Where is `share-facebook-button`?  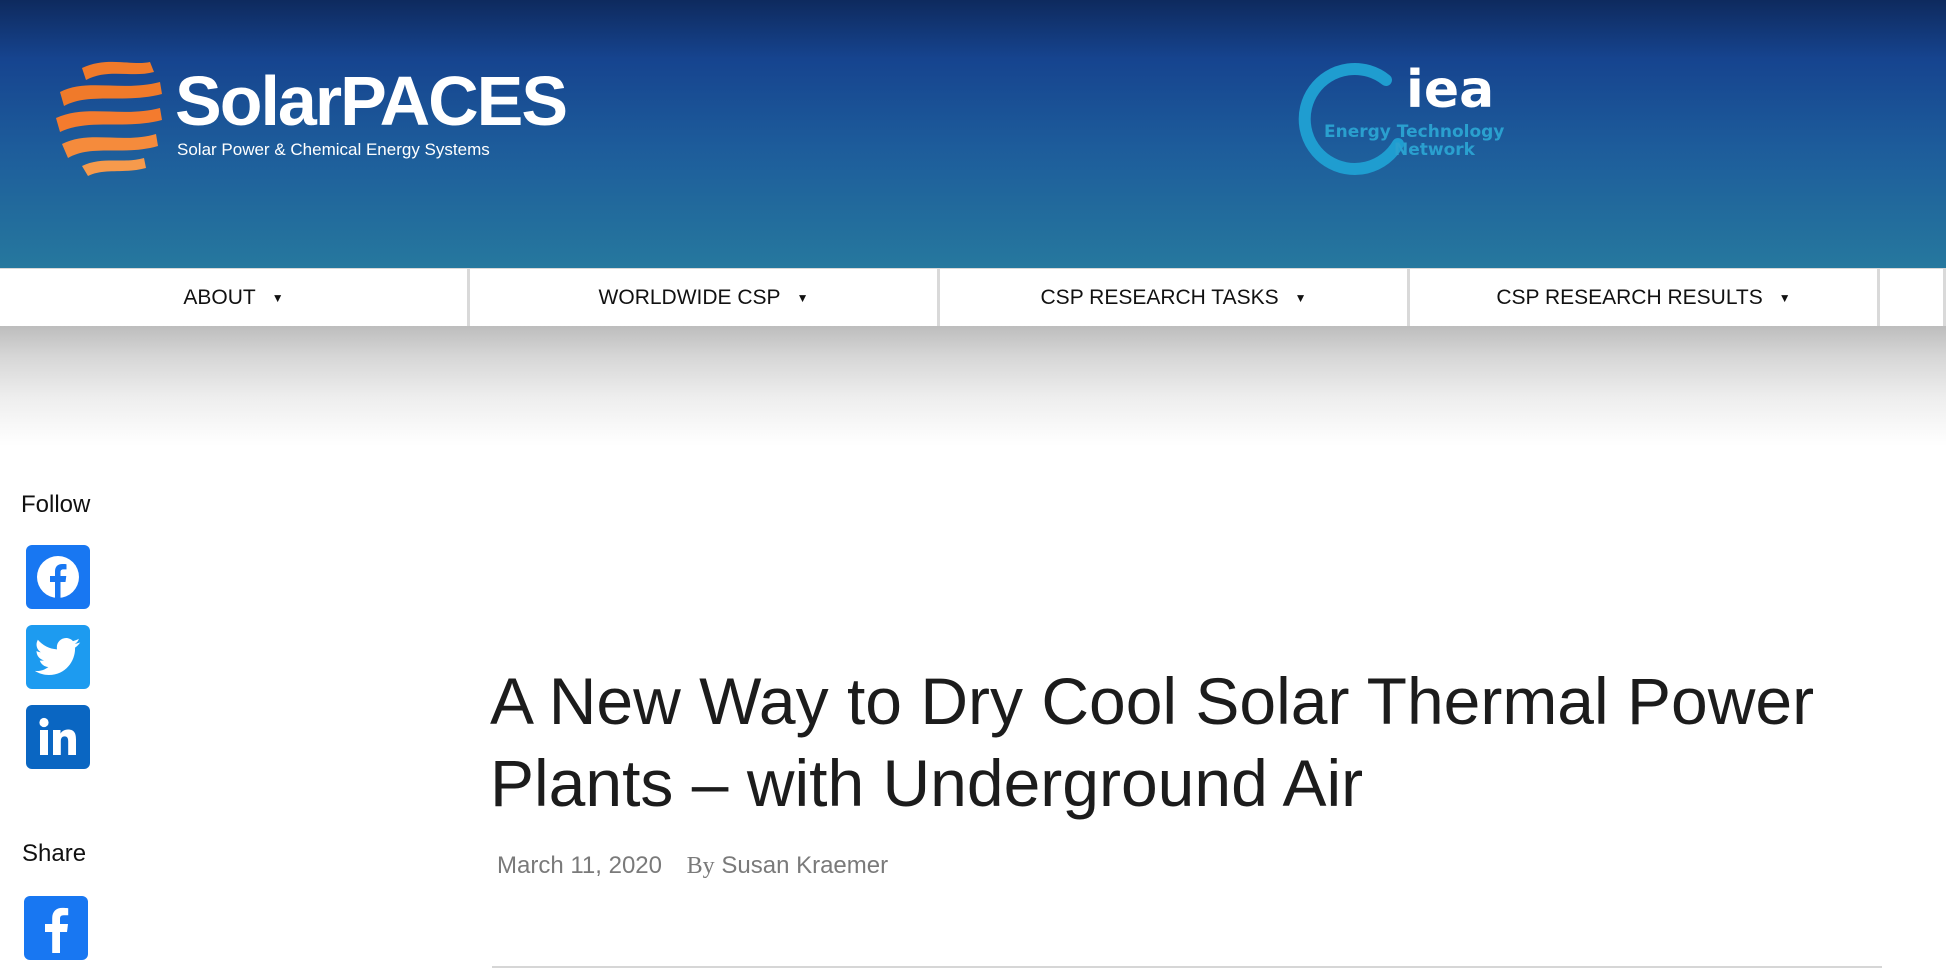 share-facebook-button is located at coordinates (56, 928).